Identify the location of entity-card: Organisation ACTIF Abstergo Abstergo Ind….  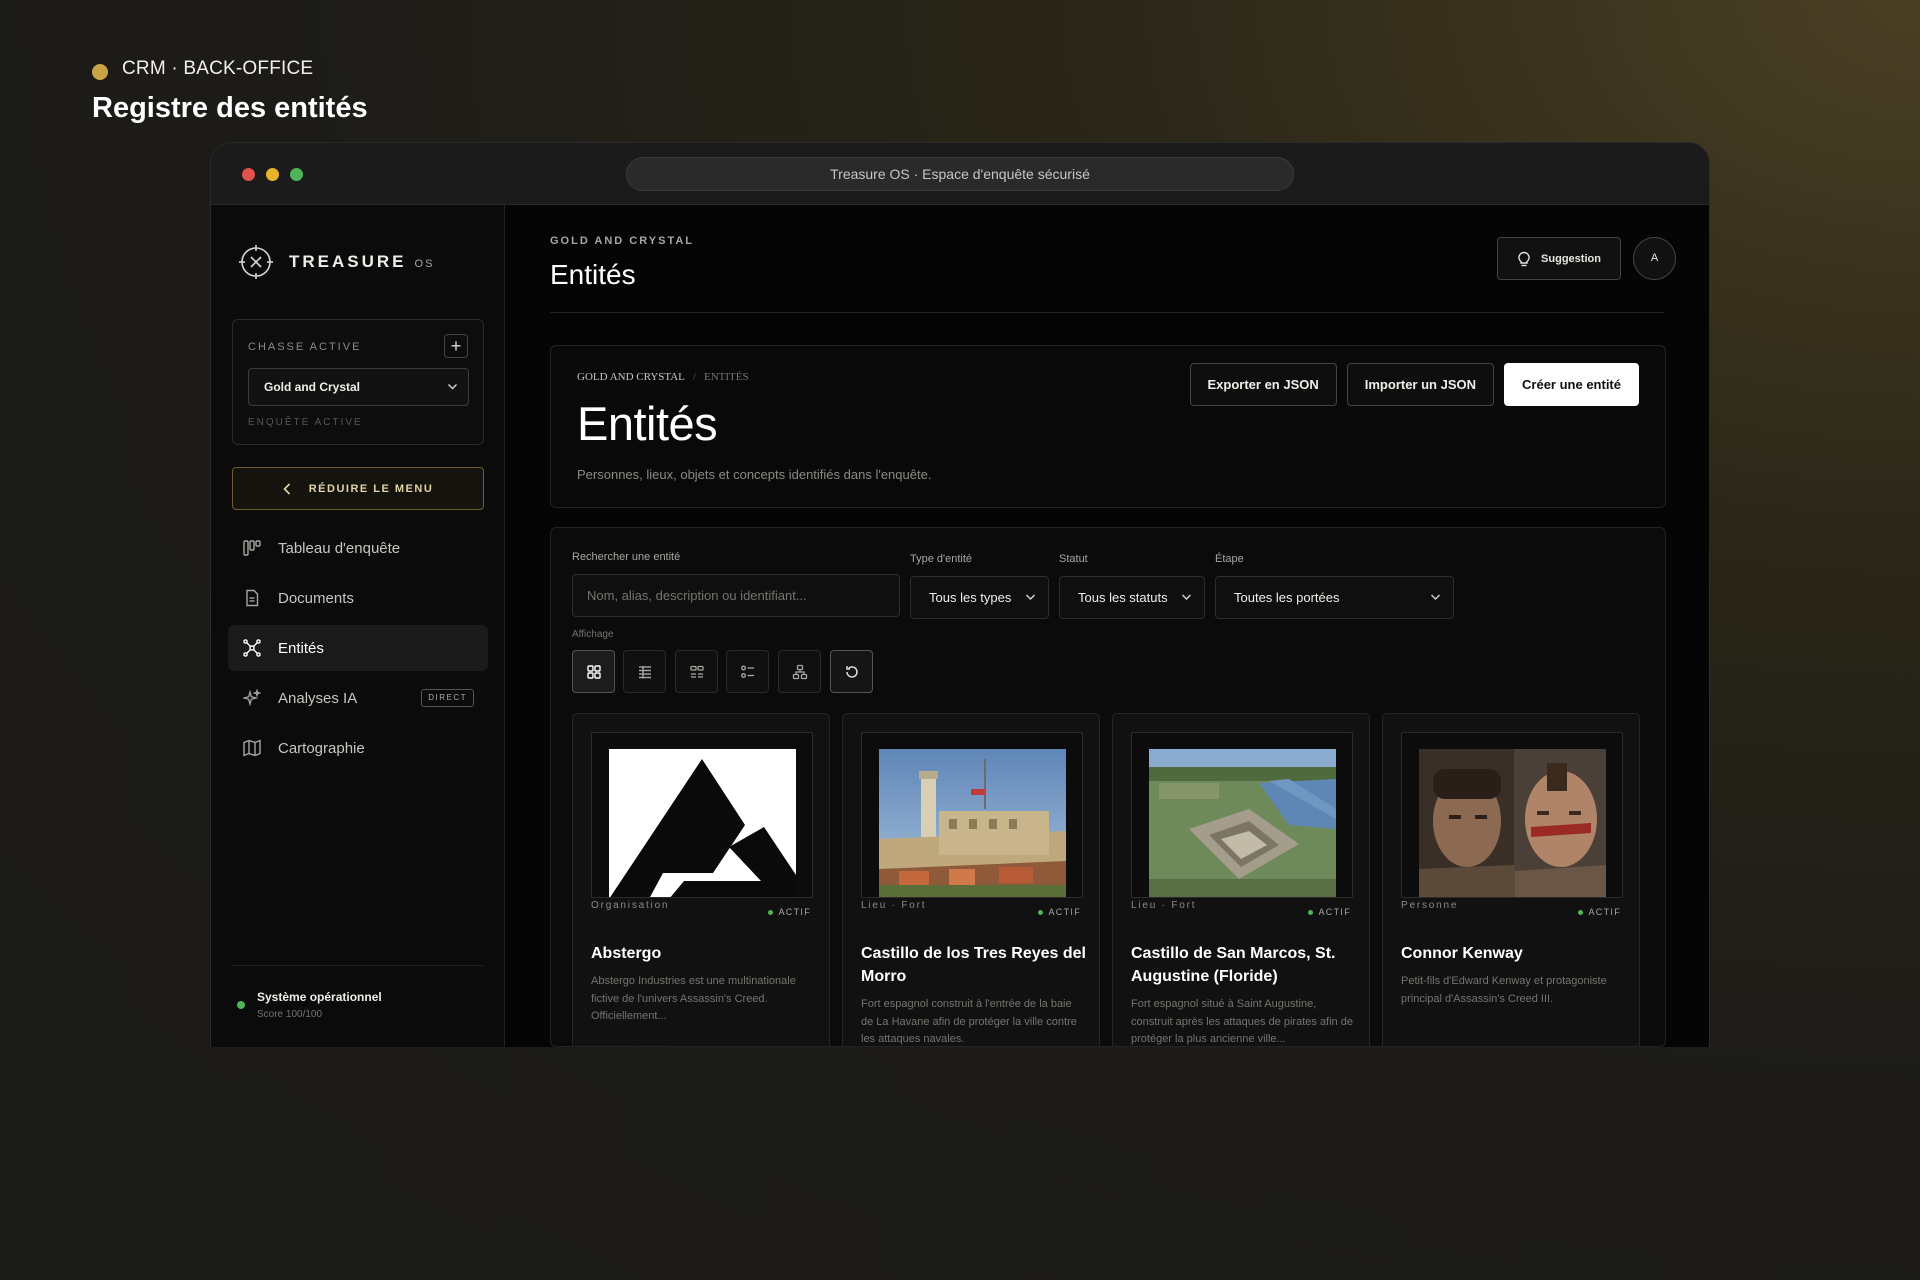
(701, 879).